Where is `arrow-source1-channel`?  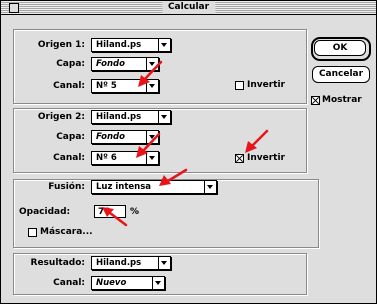
arrow-source1-channel is located at coordinates (152, 71).